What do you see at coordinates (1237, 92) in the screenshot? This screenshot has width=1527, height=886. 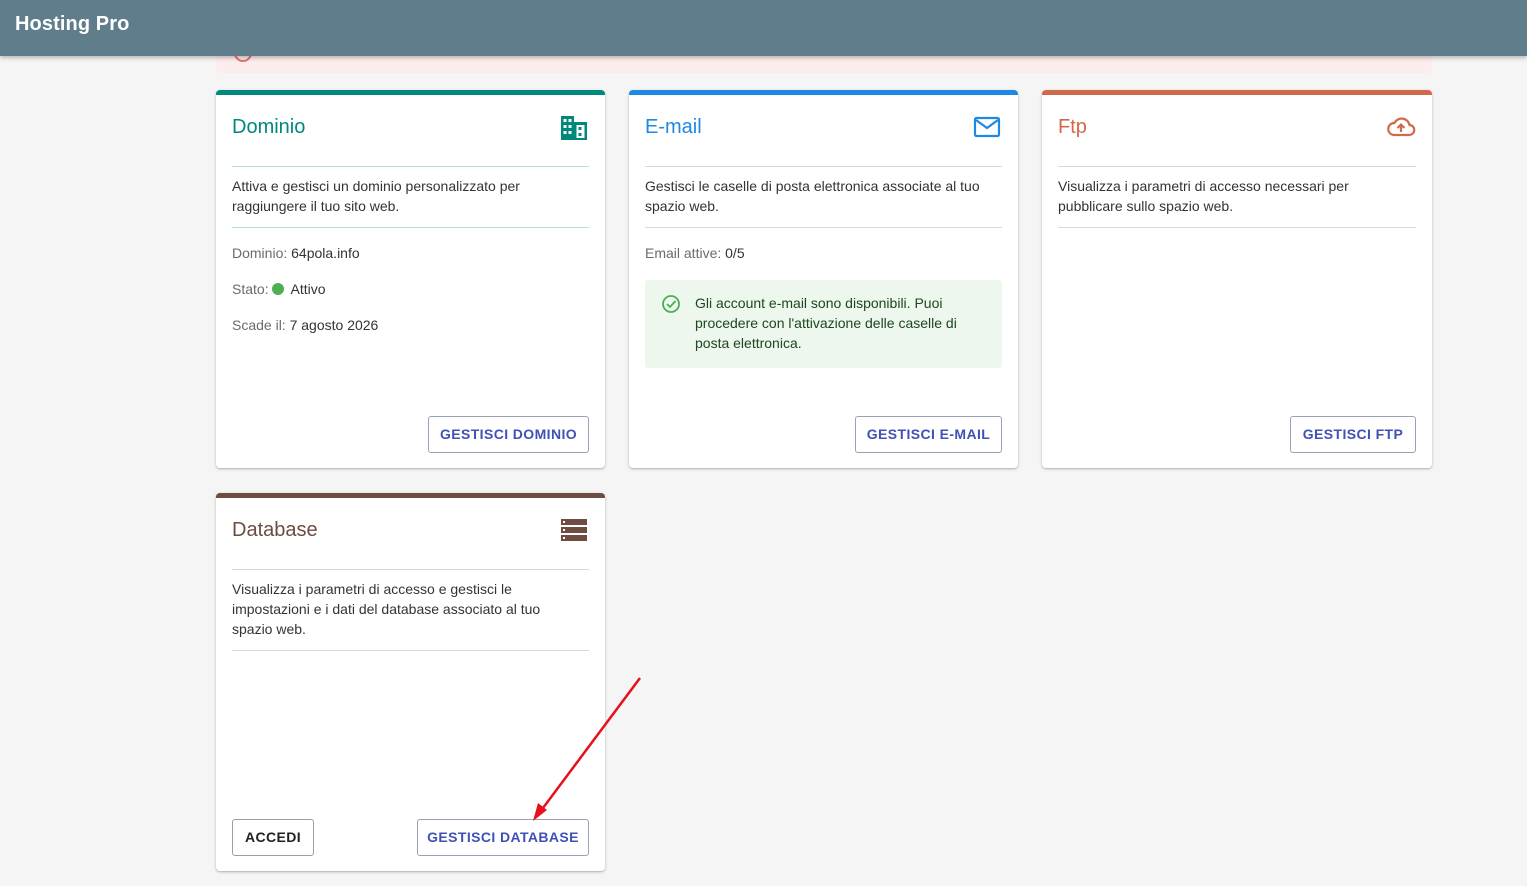 I see `card-ftp-topbar` at bounding box center [1237, 92].